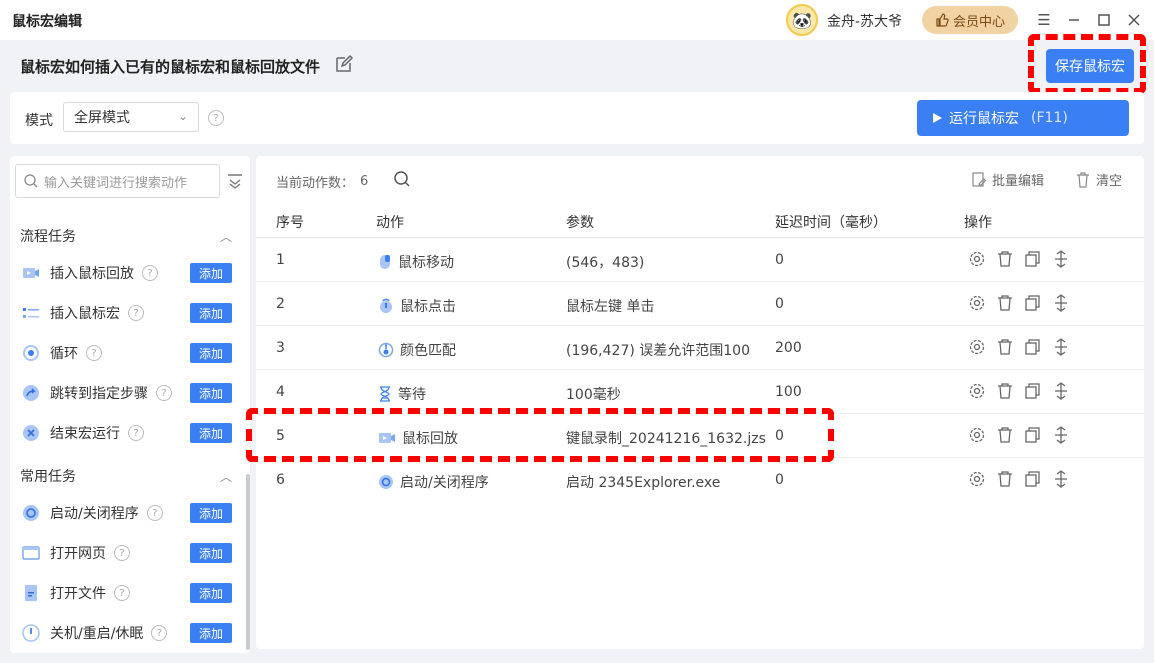  I want to click on sidebar-scrollbar, so click(248, 562).